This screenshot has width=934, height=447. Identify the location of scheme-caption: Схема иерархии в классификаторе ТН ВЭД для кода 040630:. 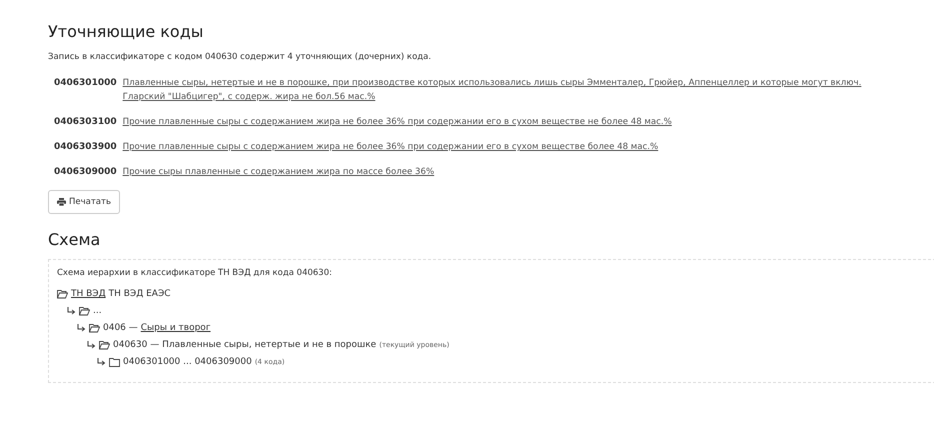
(195, 273).